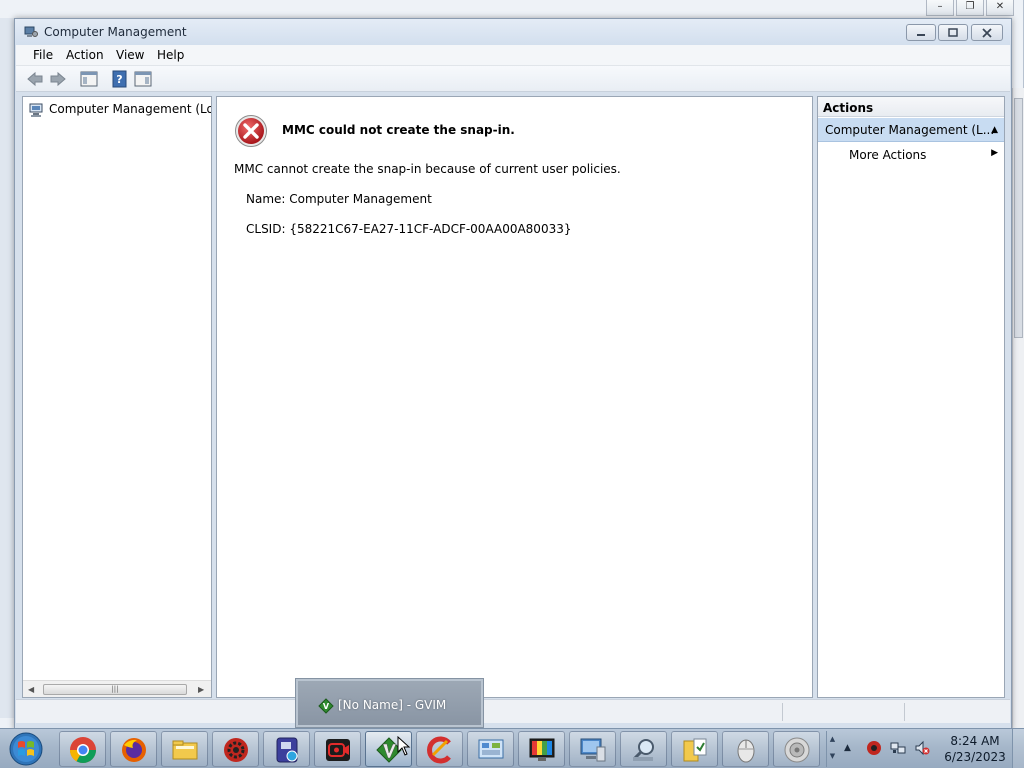 This screenshot has width=1024, height=768. What do you see at coordinates (35, 79) in the screenshot?
I see `back-arrow-icon` at bounding box center [35, 79].